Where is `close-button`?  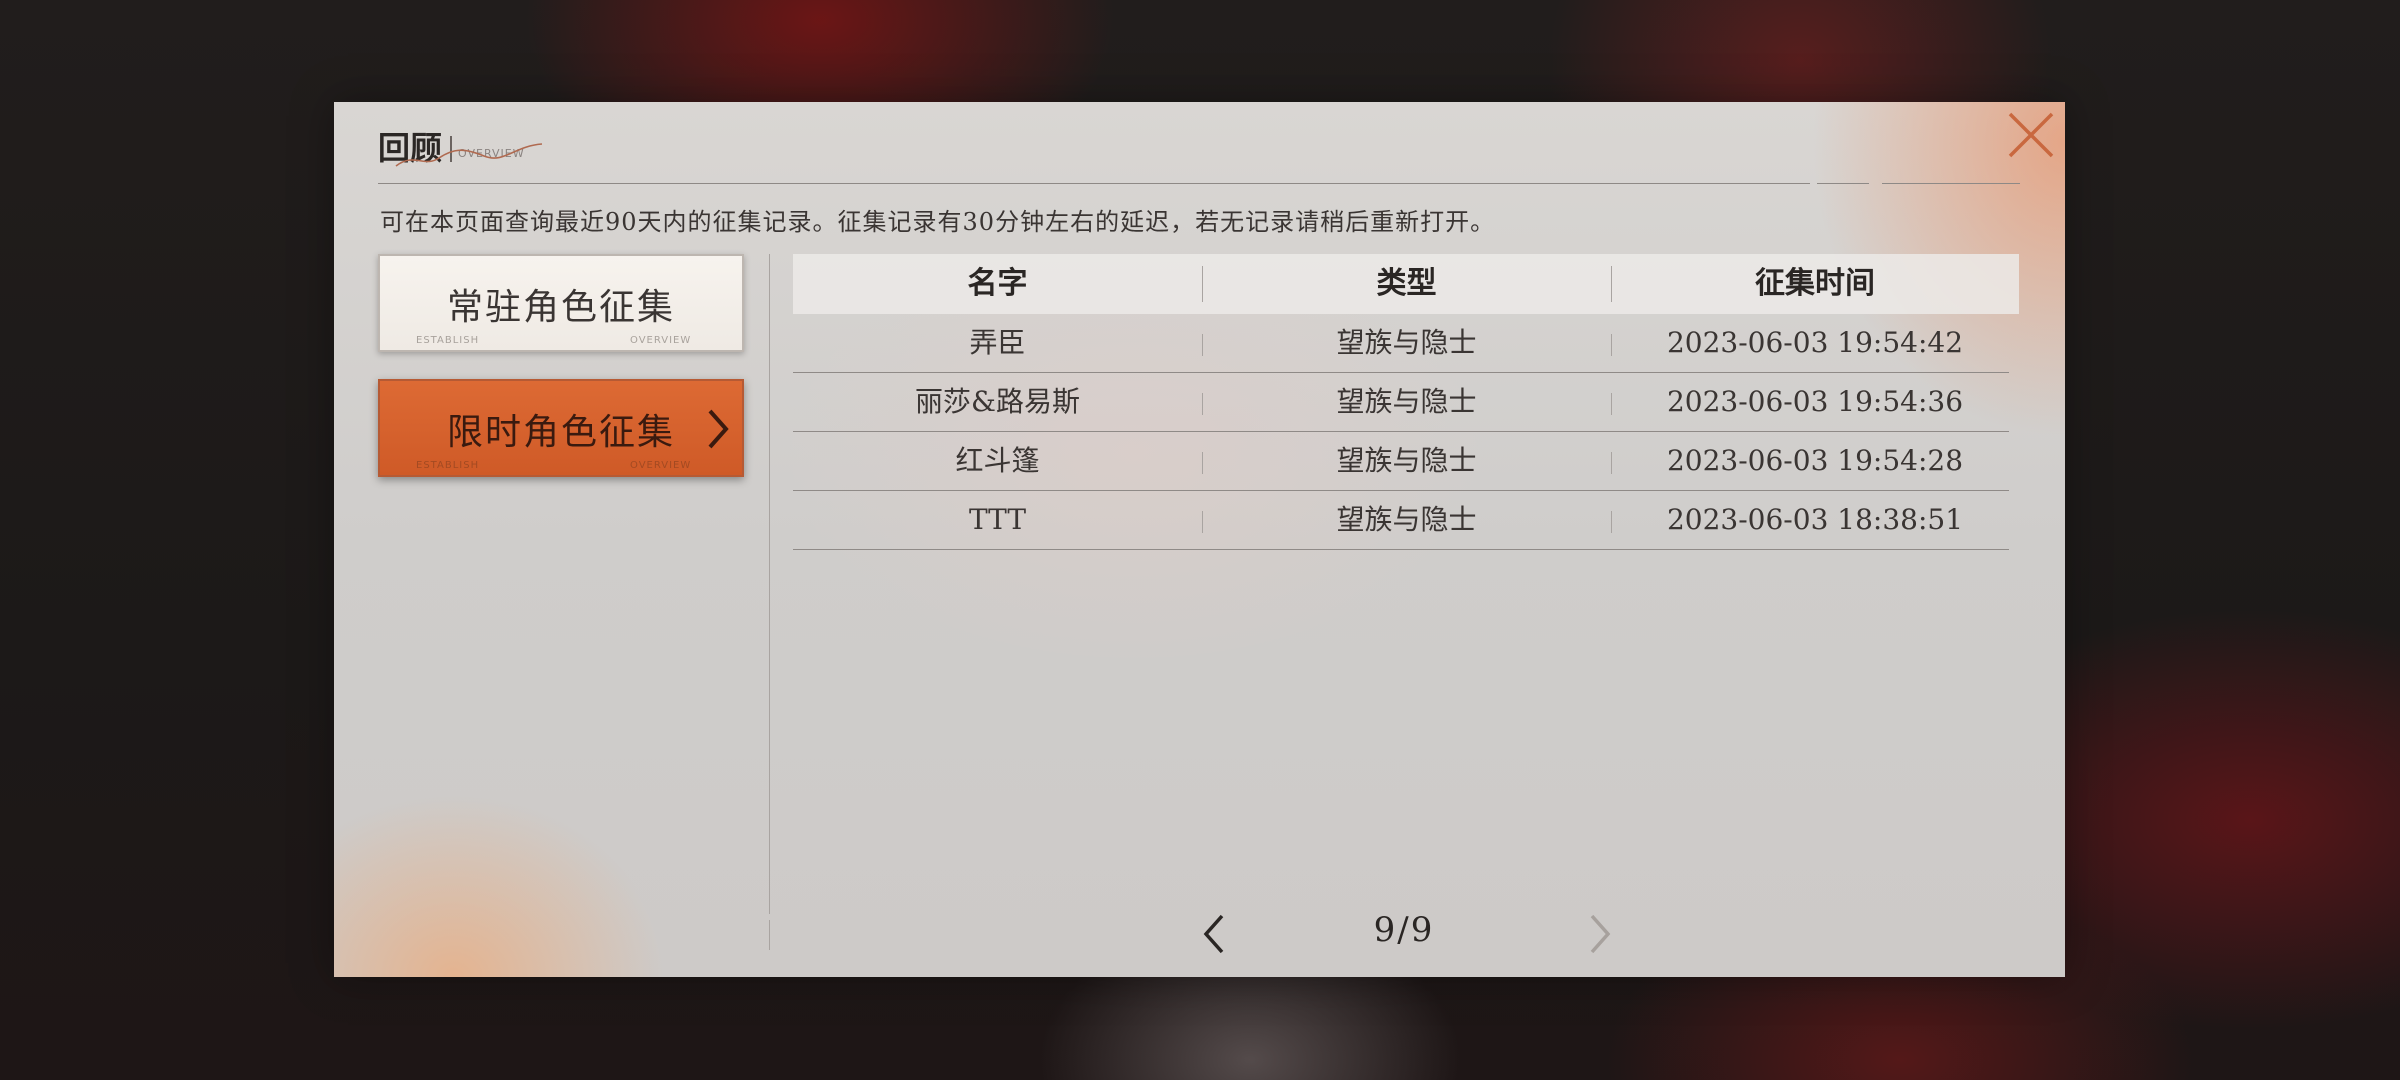
close-button is located at coordinates (2031, 135).